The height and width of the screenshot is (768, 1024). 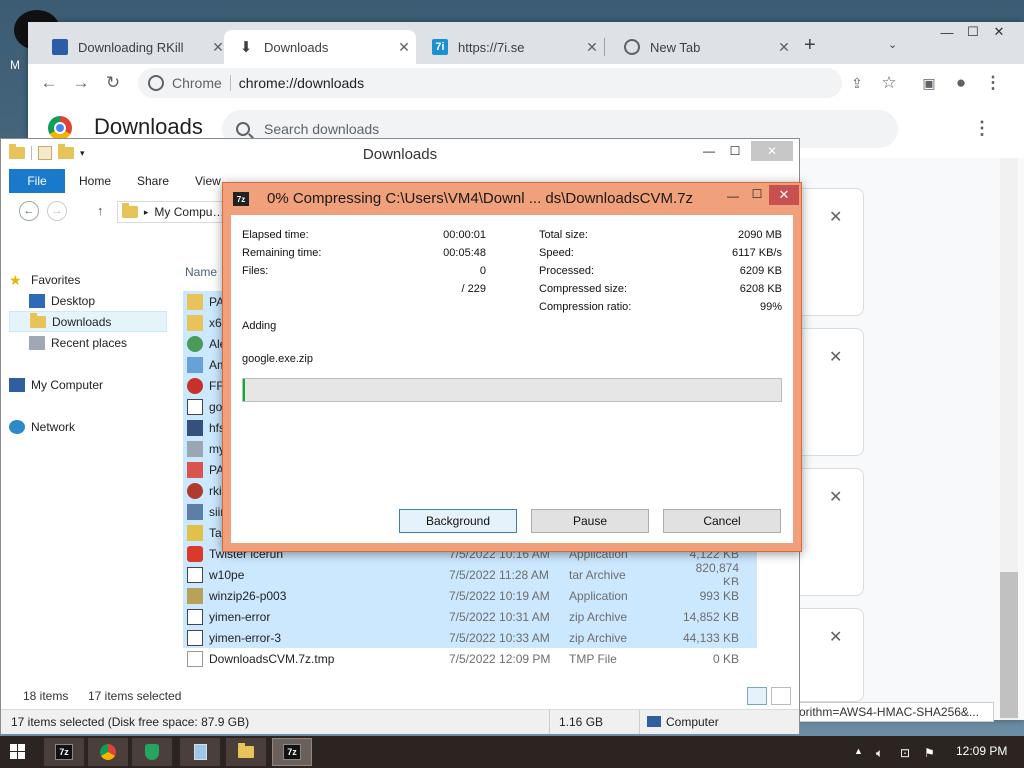 I want to click on taskbar-7zip-active: 7z, so click(x=292, y=752).